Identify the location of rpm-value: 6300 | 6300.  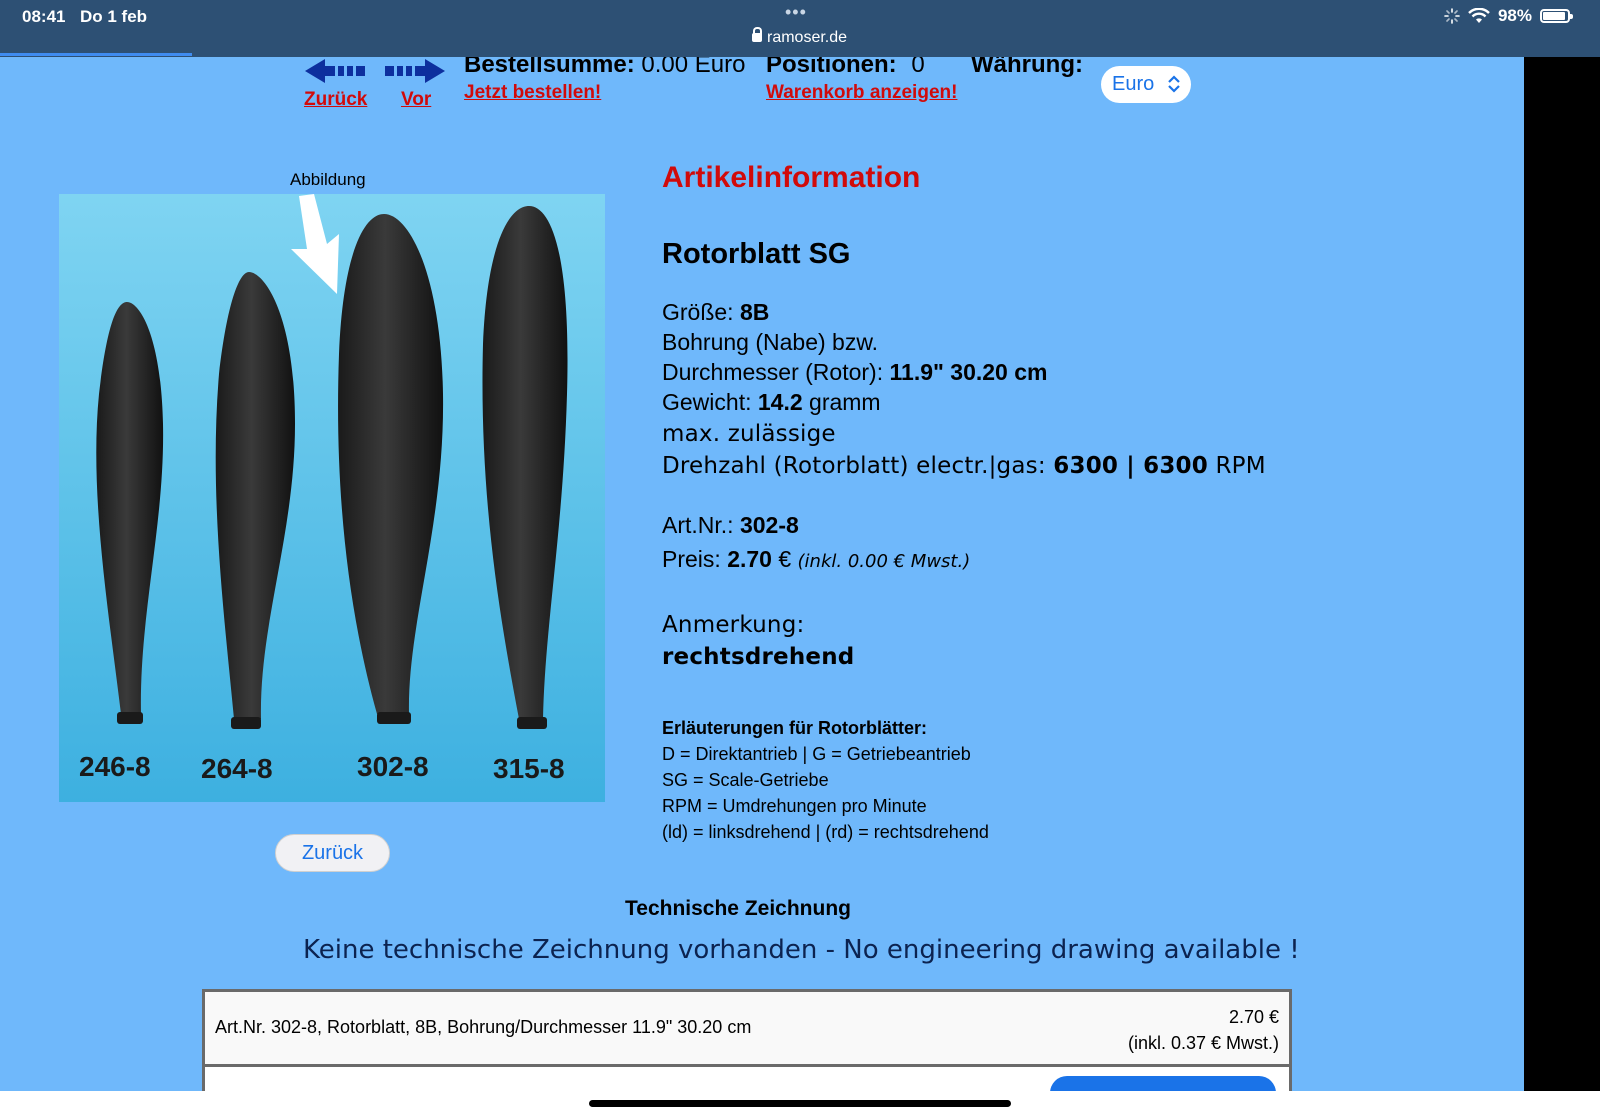
(1130, 466).